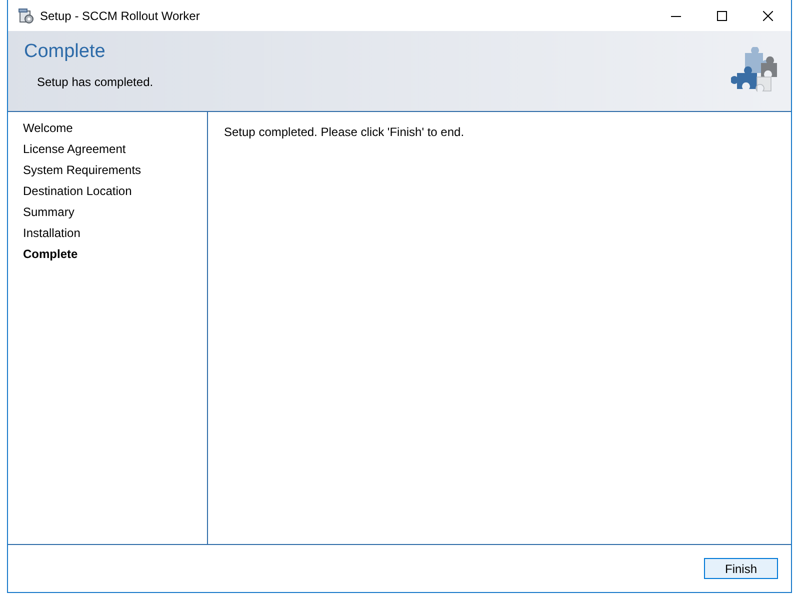 The image size is (800, 601). I want to click on completion-message: Setup completed. Please click 'Finish' to end., so click(344, 132).